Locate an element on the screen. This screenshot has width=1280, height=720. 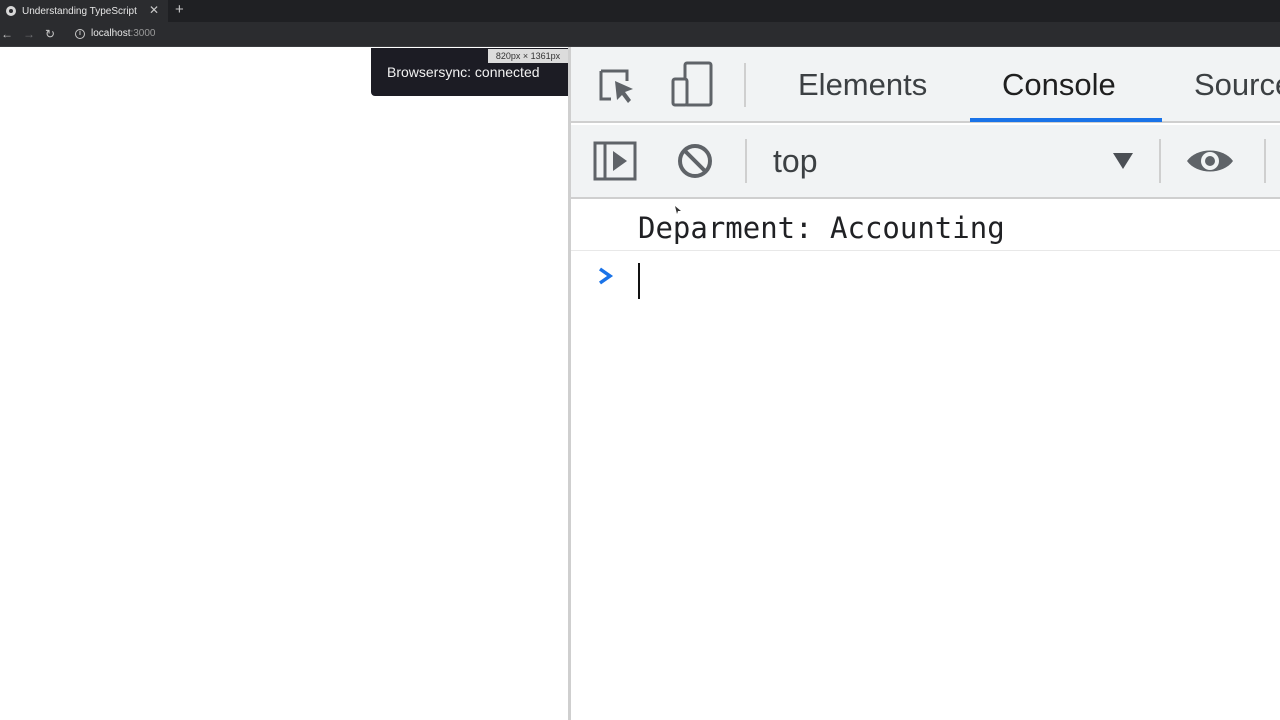
address-bar: localhost:3000 is located at coordinates (123, 33).